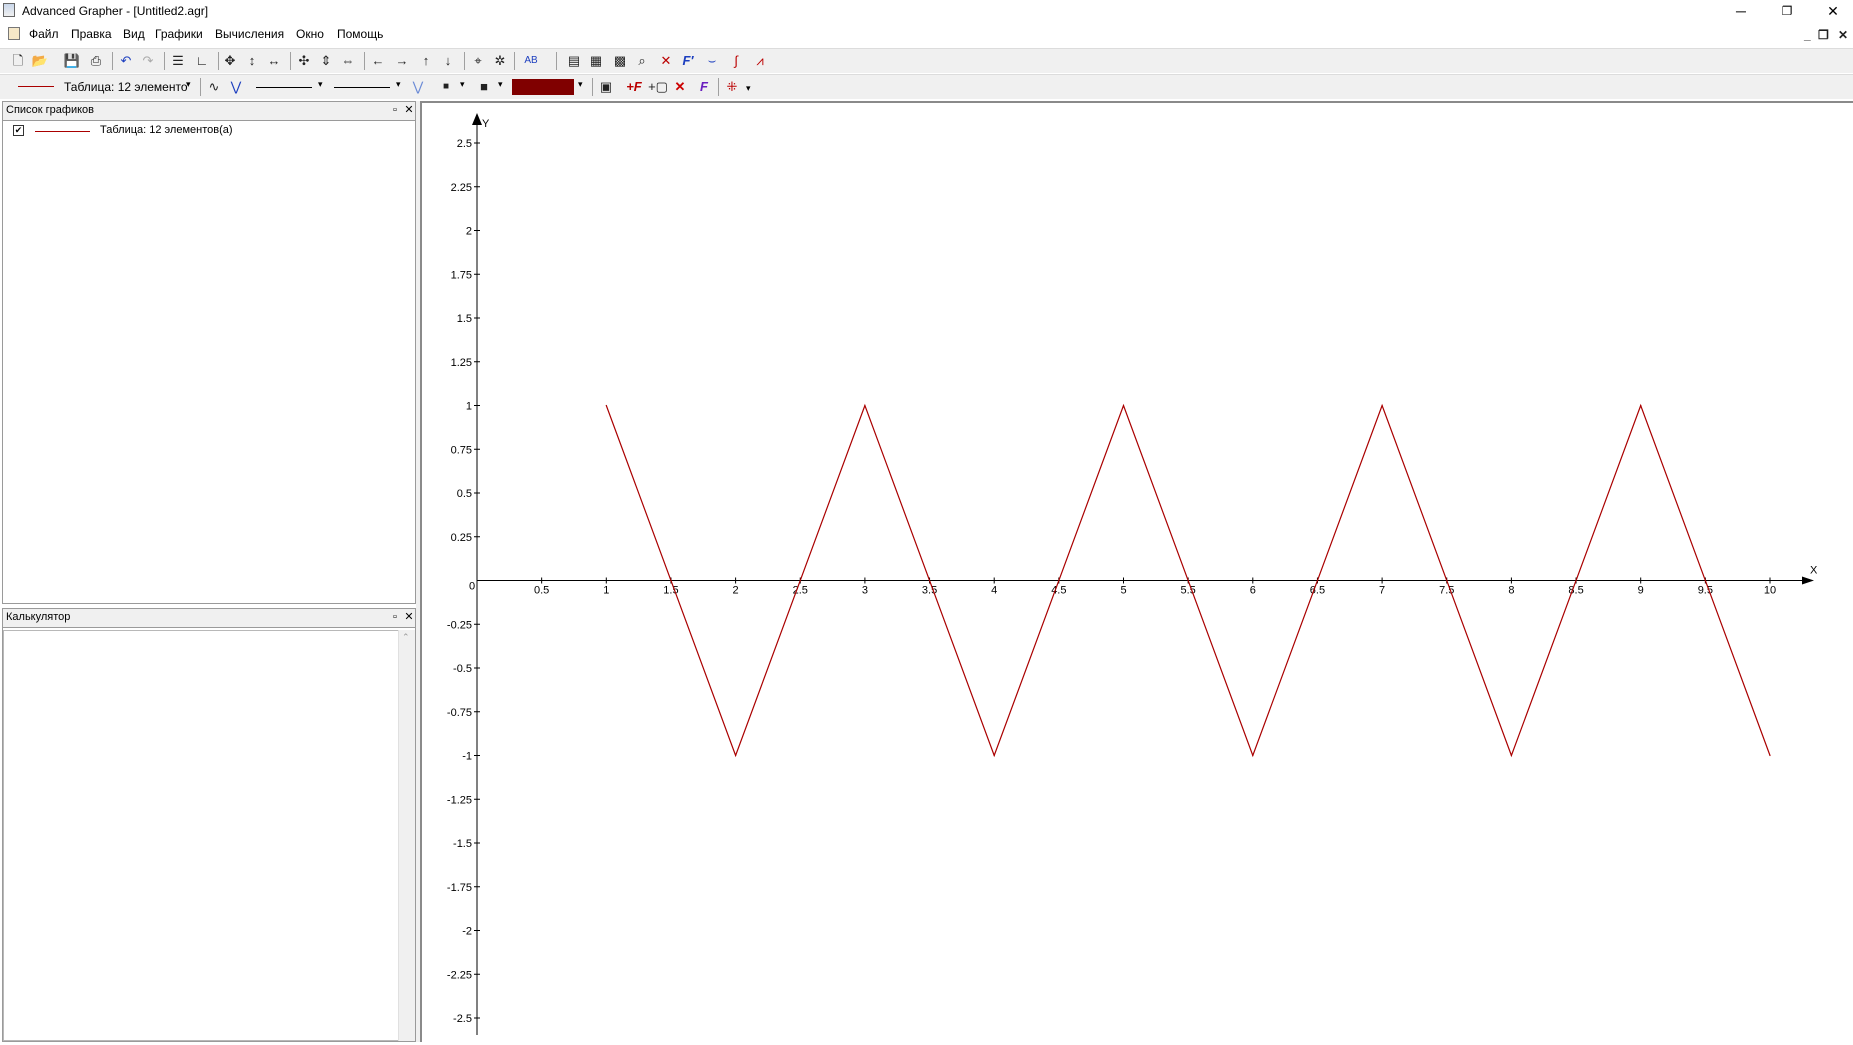 The image size is (1853, 1045). What do you see at coordinates (134, 34) in the screenshot?
I see `menu-view: Вид` at bounding box center [134, 34].